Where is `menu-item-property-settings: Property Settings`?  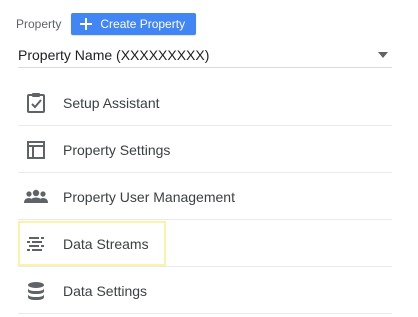
menu-item-property-settings: Property Settings is located at coordinates (205, 150).